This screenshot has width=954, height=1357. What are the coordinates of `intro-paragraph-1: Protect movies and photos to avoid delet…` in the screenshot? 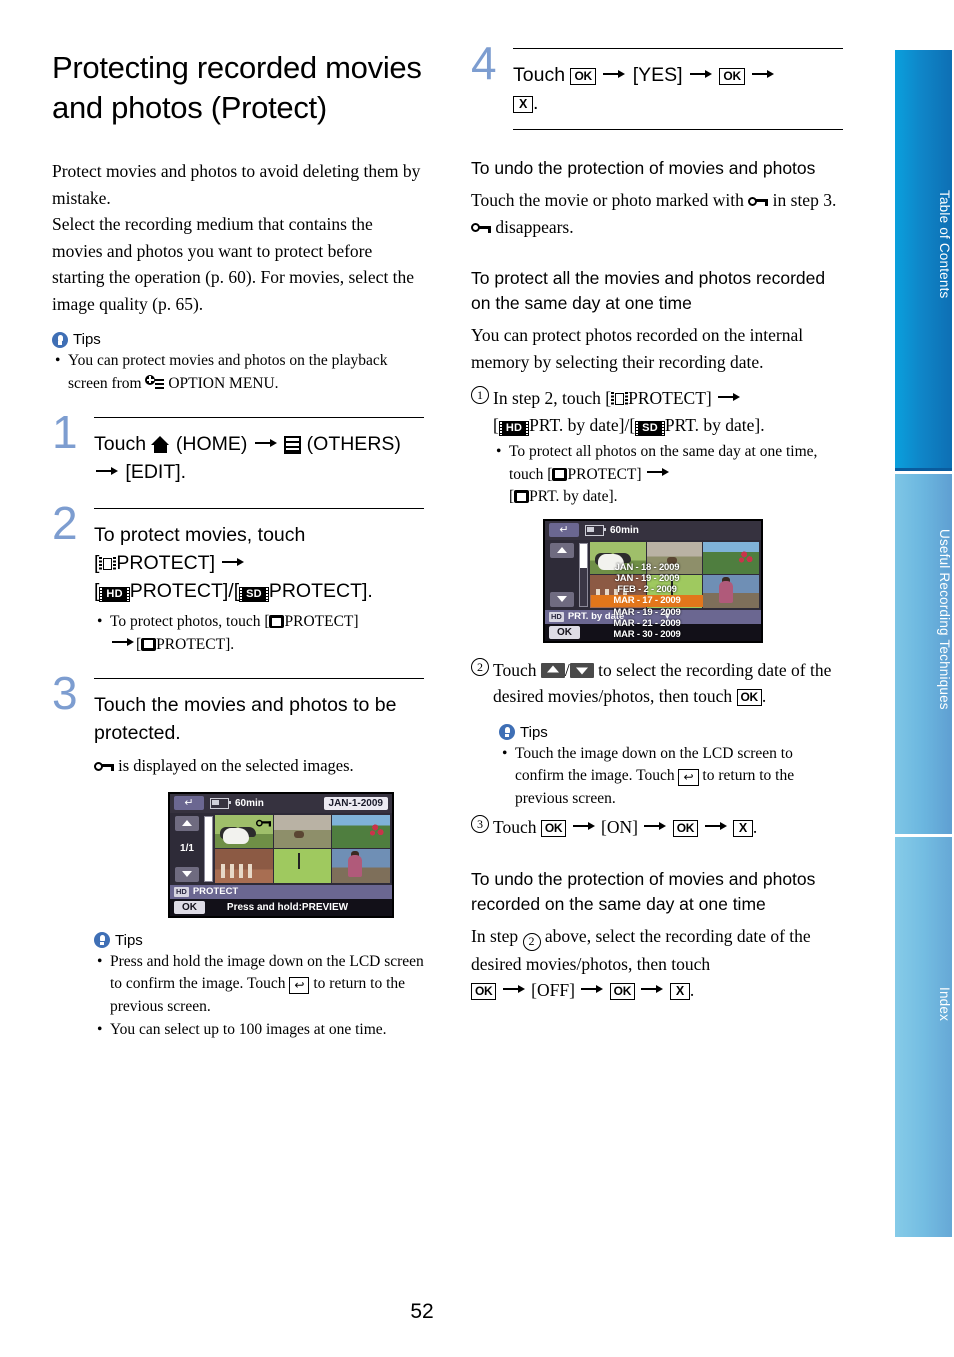 It's located at (236, 184).